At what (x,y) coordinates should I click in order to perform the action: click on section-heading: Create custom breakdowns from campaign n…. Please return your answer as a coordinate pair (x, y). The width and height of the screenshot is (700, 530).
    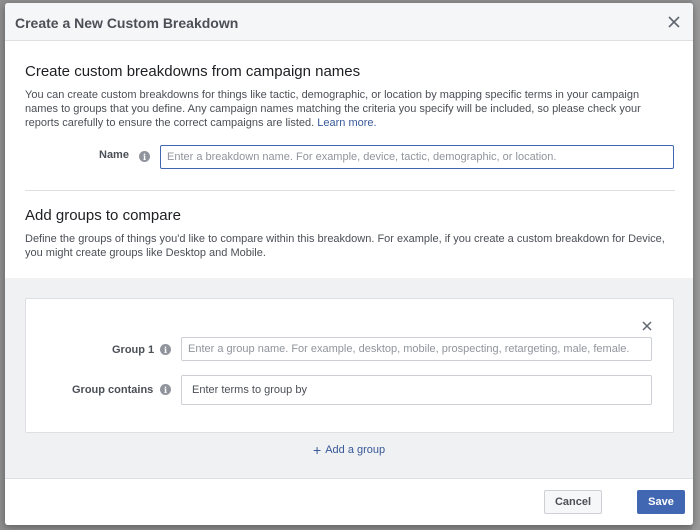
    Looking at the image, I should click on (193, 71).